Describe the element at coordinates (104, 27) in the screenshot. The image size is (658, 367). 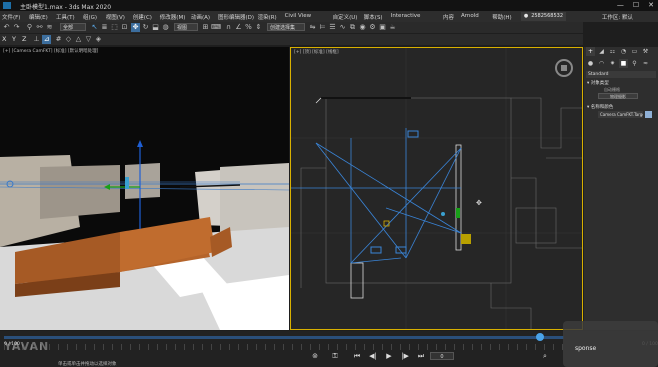
I see `select-by-name-icon: ≣` at that location.